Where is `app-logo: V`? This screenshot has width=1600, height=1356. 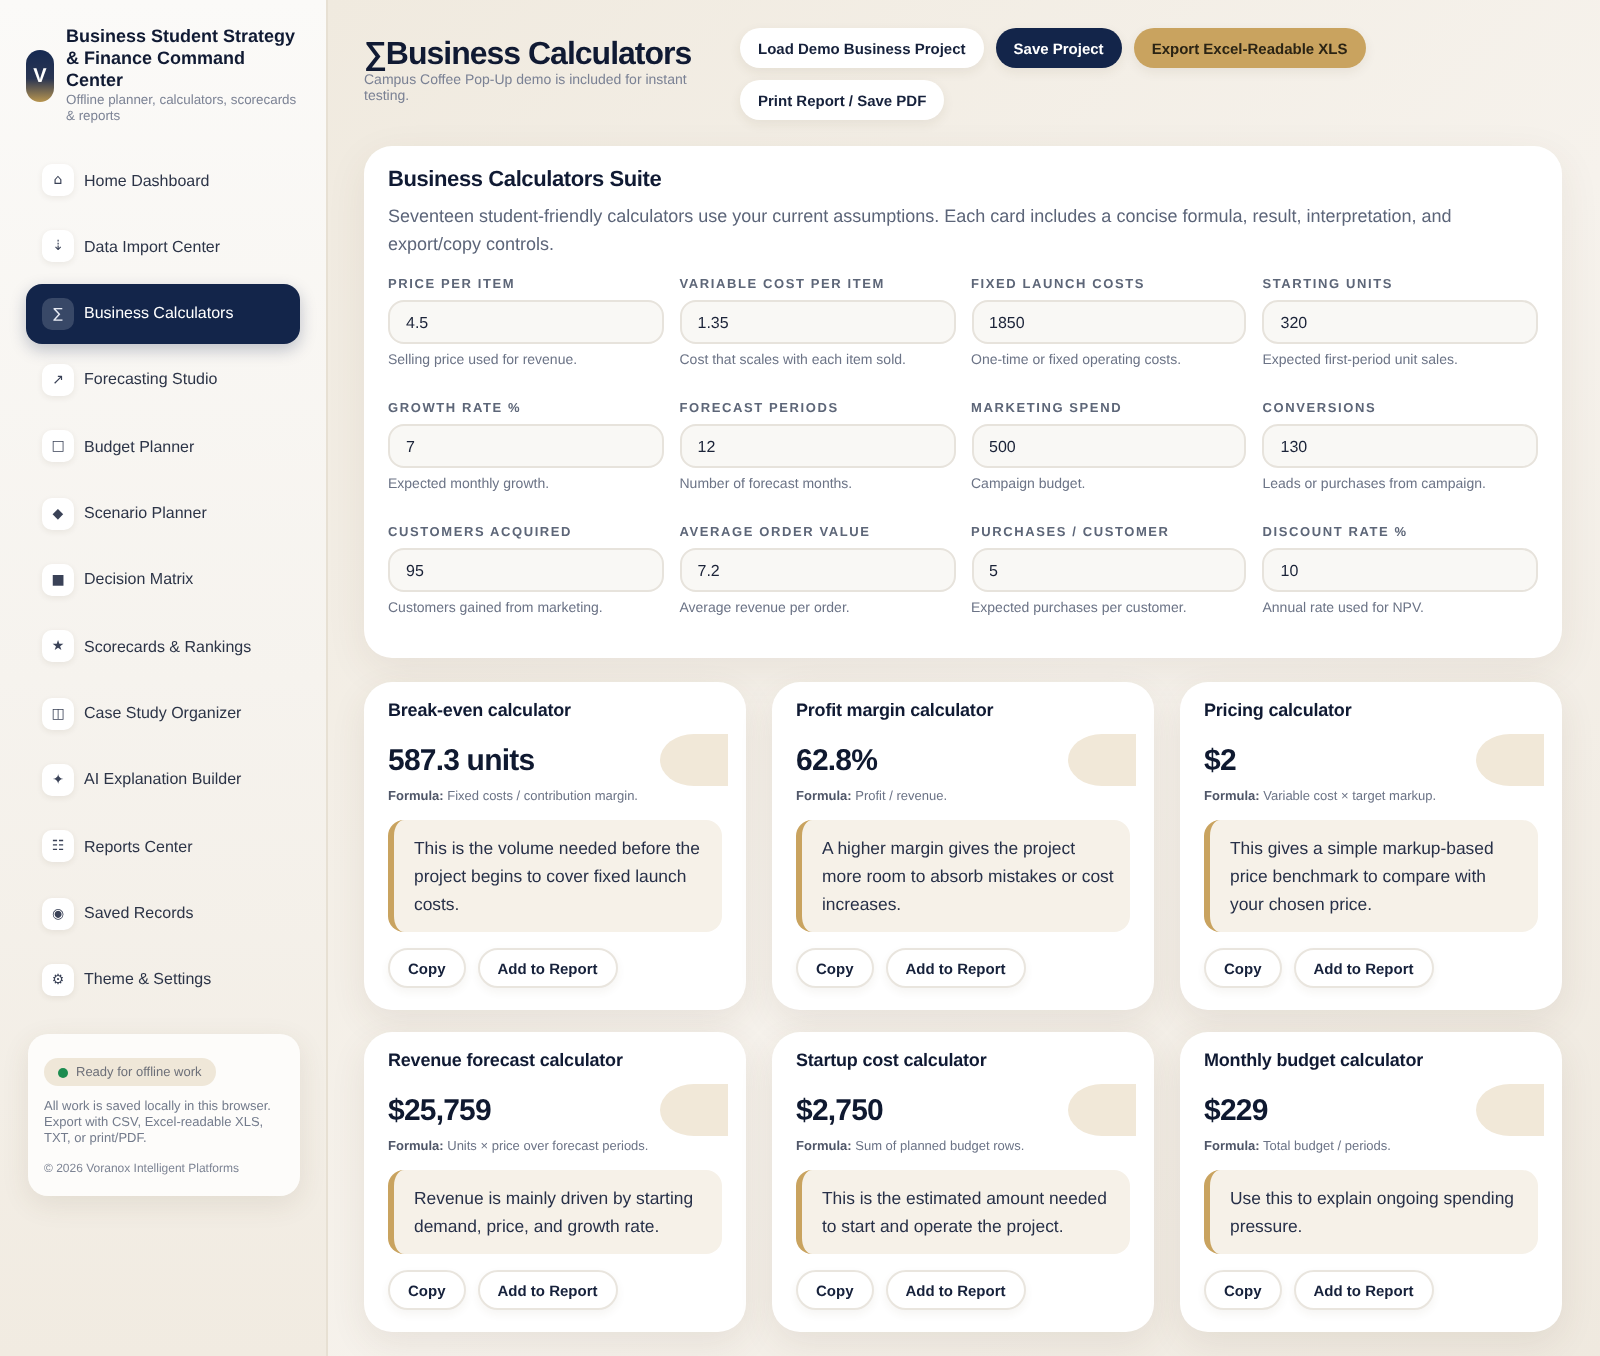 app-logo: V is located at coordinates (40, 76).